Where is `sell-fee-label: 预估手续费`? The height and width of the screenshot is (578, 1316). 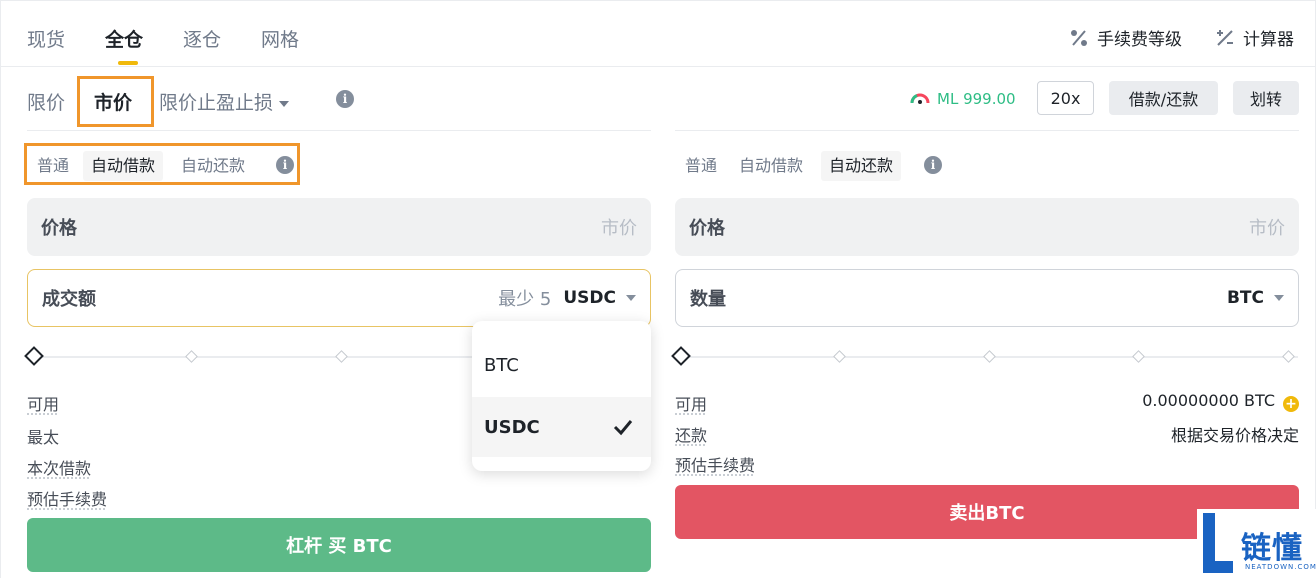
sell-fee-label: 预估手续费 is located at coordinates (715, 465).